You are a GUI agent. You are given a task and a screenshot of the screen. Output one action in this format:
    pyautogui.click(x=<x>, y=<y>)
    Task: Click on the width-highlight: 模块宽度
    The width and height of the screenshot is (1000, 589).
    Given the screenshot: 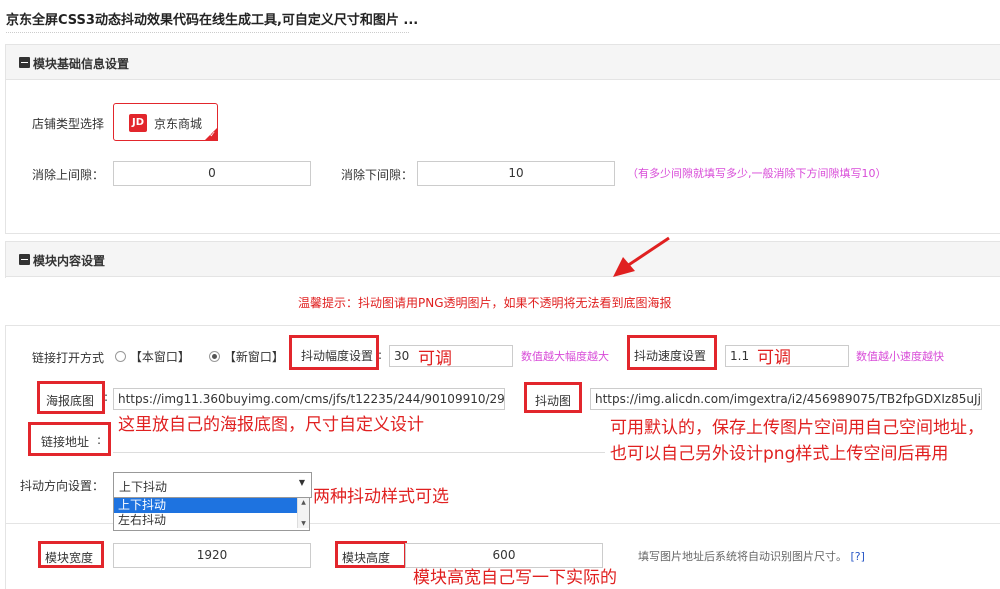 What is the action you would take?
    pyautogui.click(x=71, y=554)
    